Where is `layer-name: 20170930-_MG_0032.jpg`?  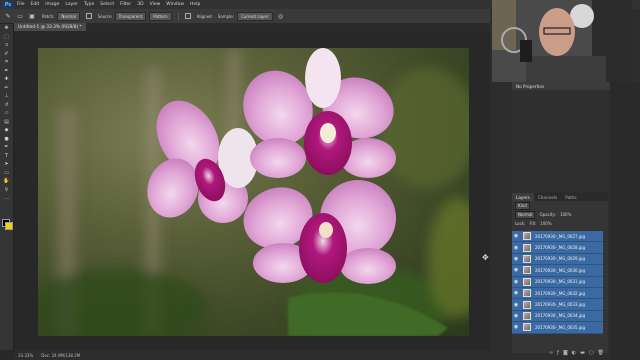 layer-name: 20170930-_MG_0032.jpg is located at coordinates (560, 293).